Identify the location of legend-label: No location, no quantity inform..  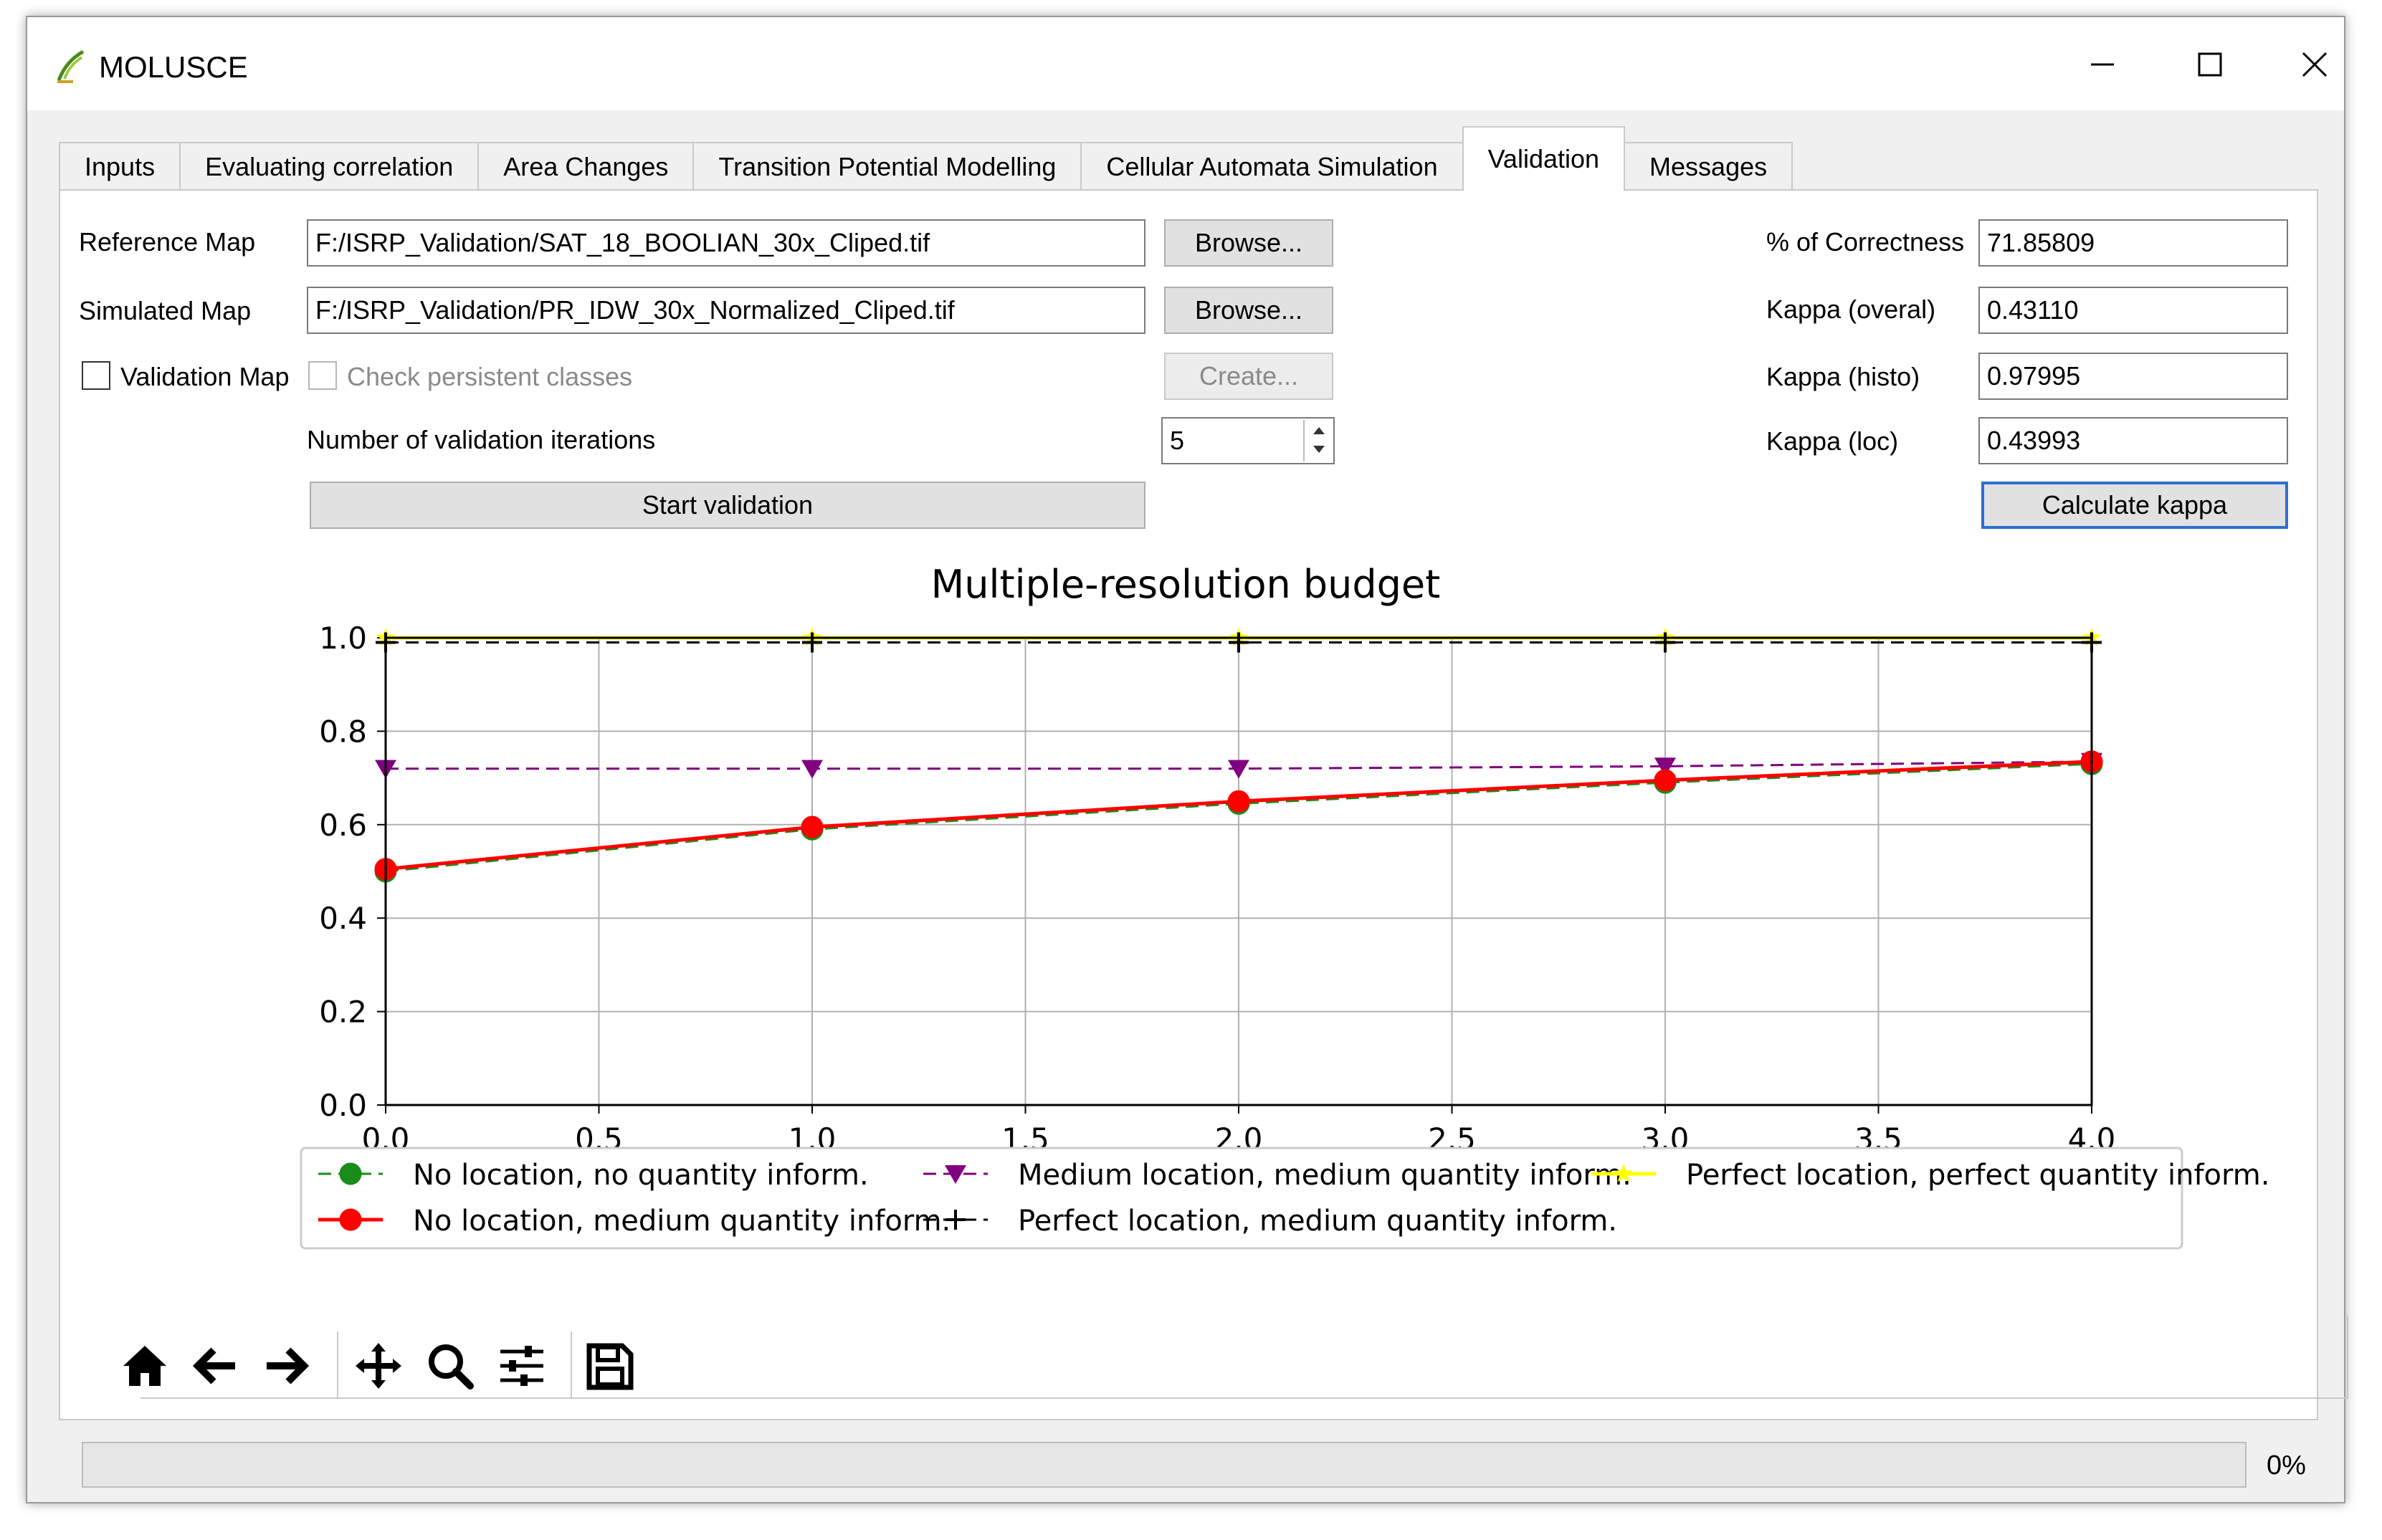
(641, 1175).